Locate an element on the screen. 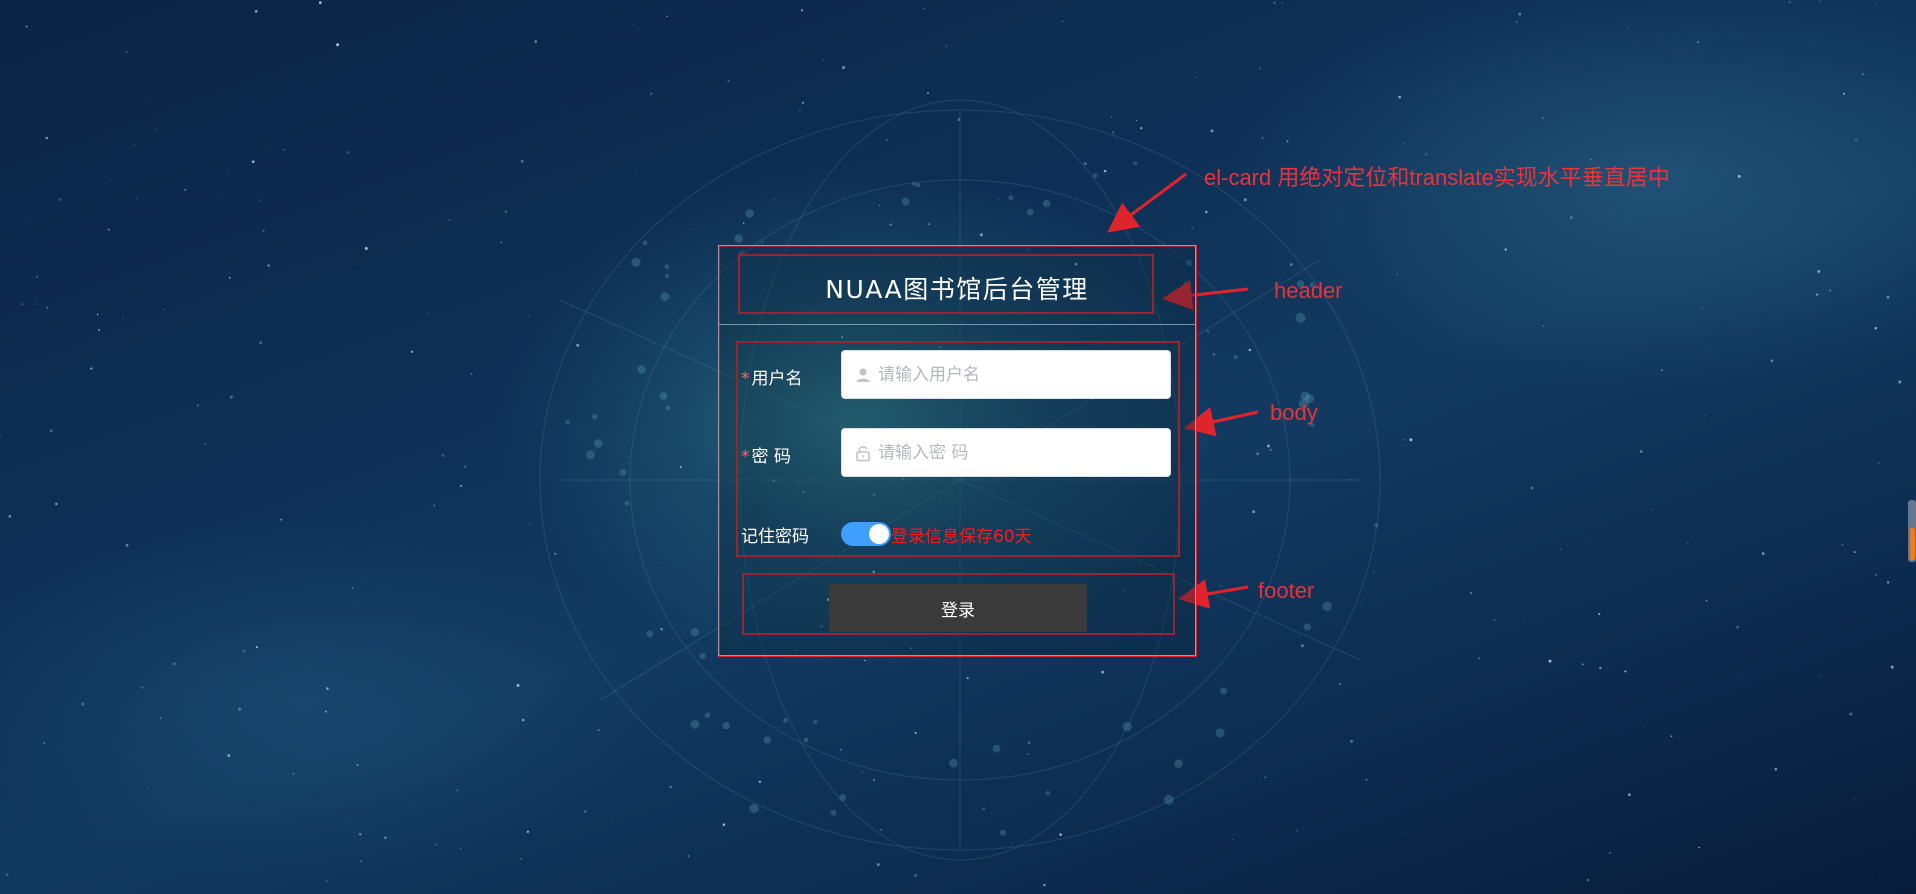  switch-knob is located at coordinates (879, 534).